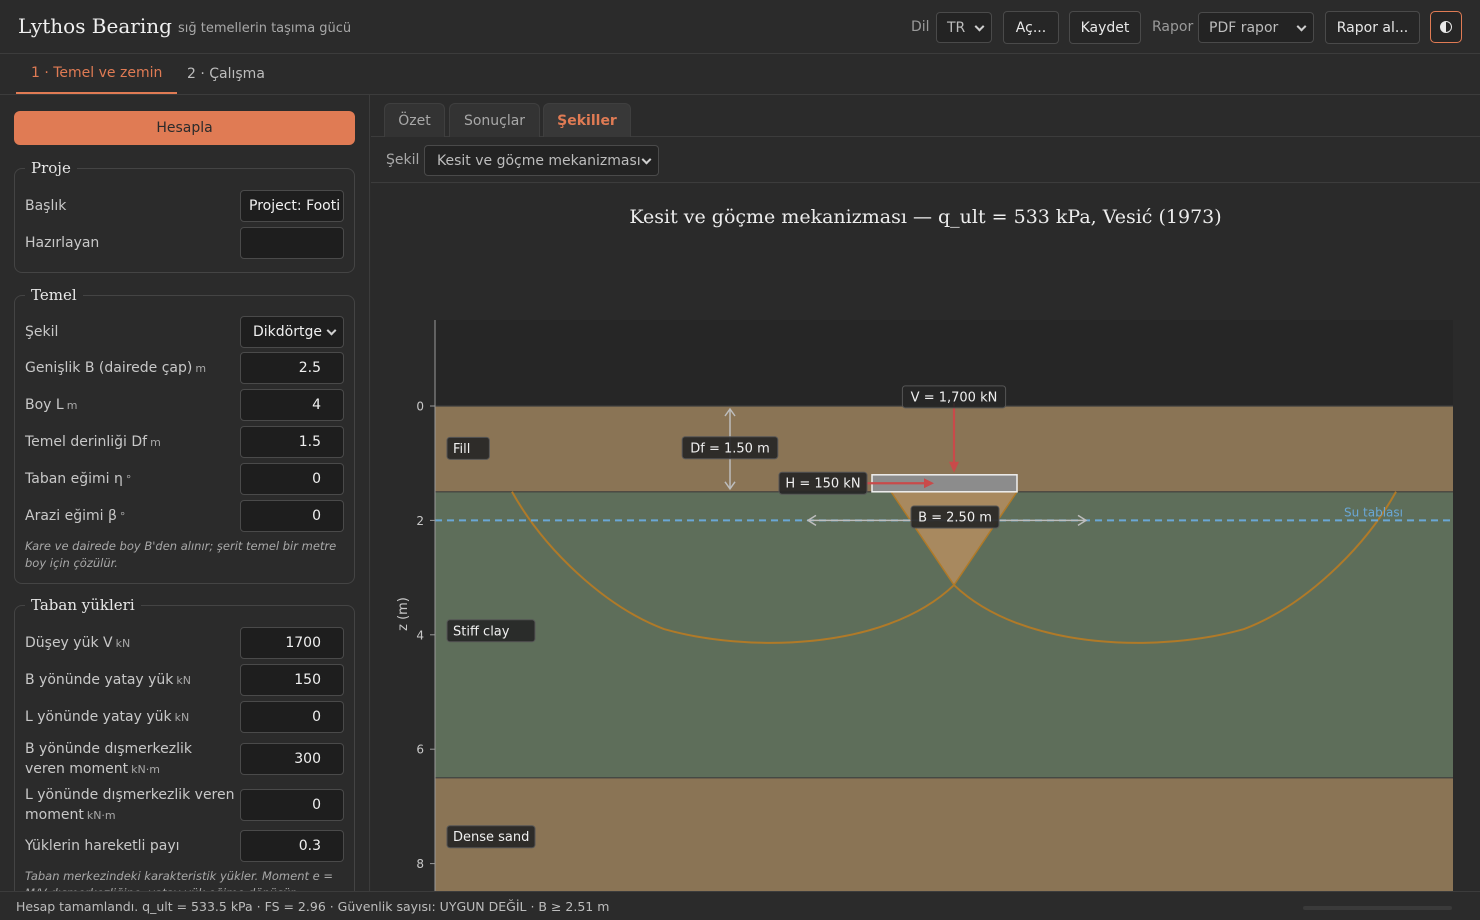 This screenshot has width=1480, height=920. Describe the element at coordinates (292, 680) in the screenshot. I see `horizontal-load-b-input: 150` at that location.